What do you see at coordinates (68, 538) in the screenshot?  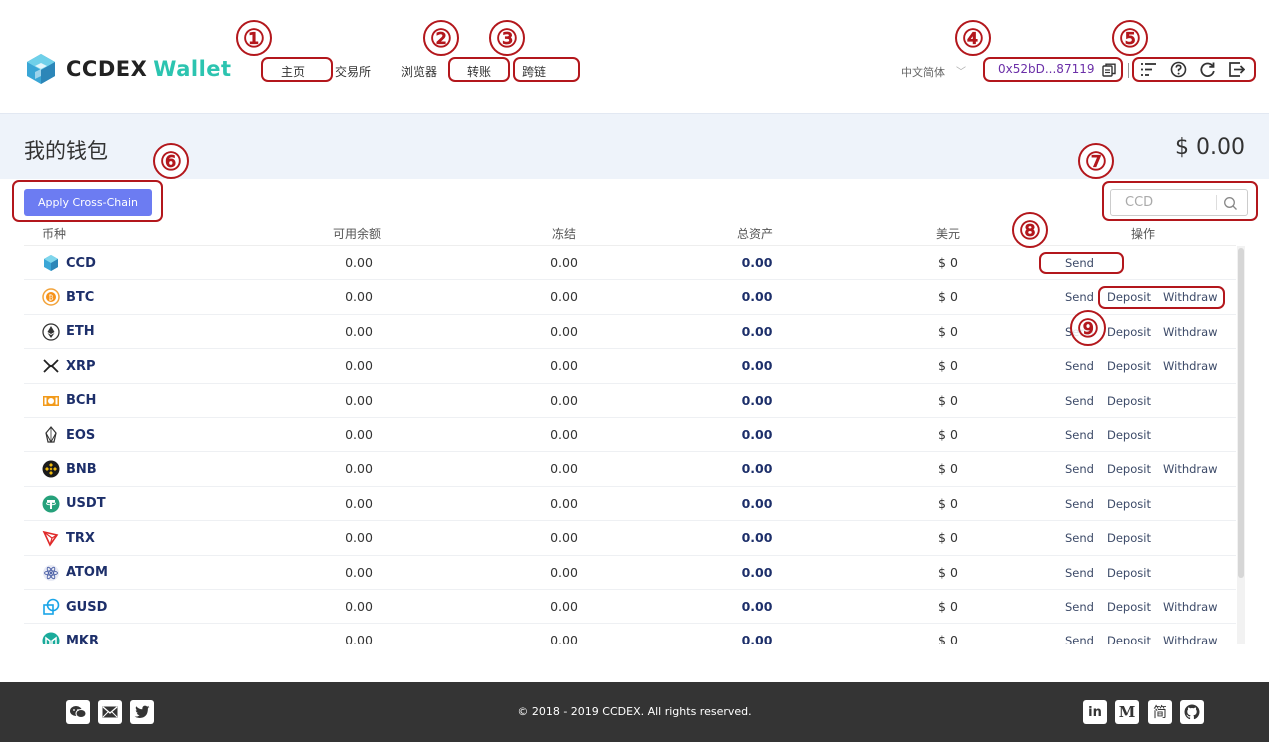 I see `coin-cell: TRX` at bounding box center [68, 538].